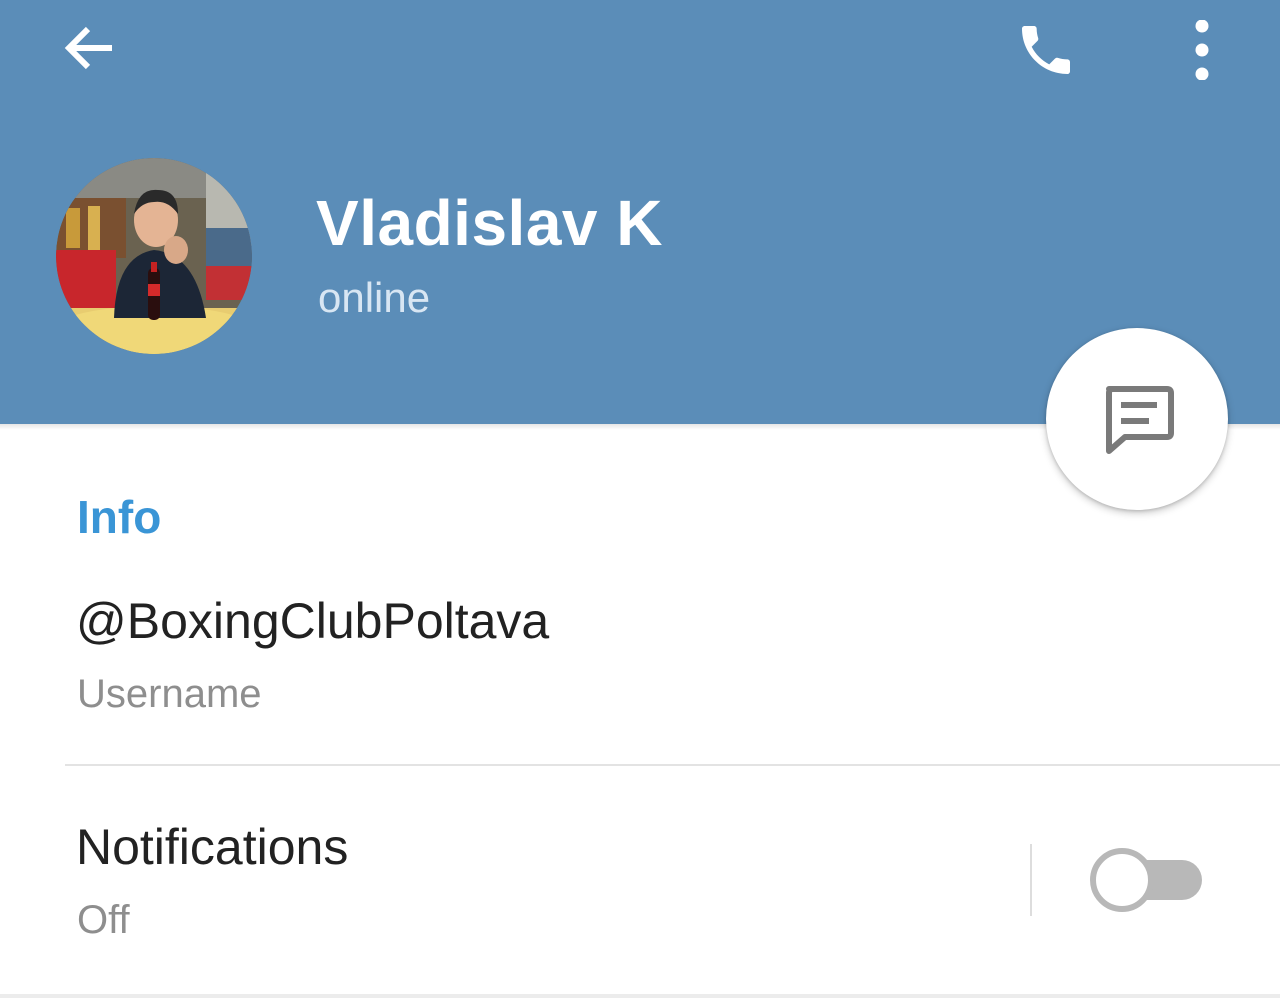 The width and height of the screenshot is (1280, 998). I want to click on send-message-button, so click(1137, 419).